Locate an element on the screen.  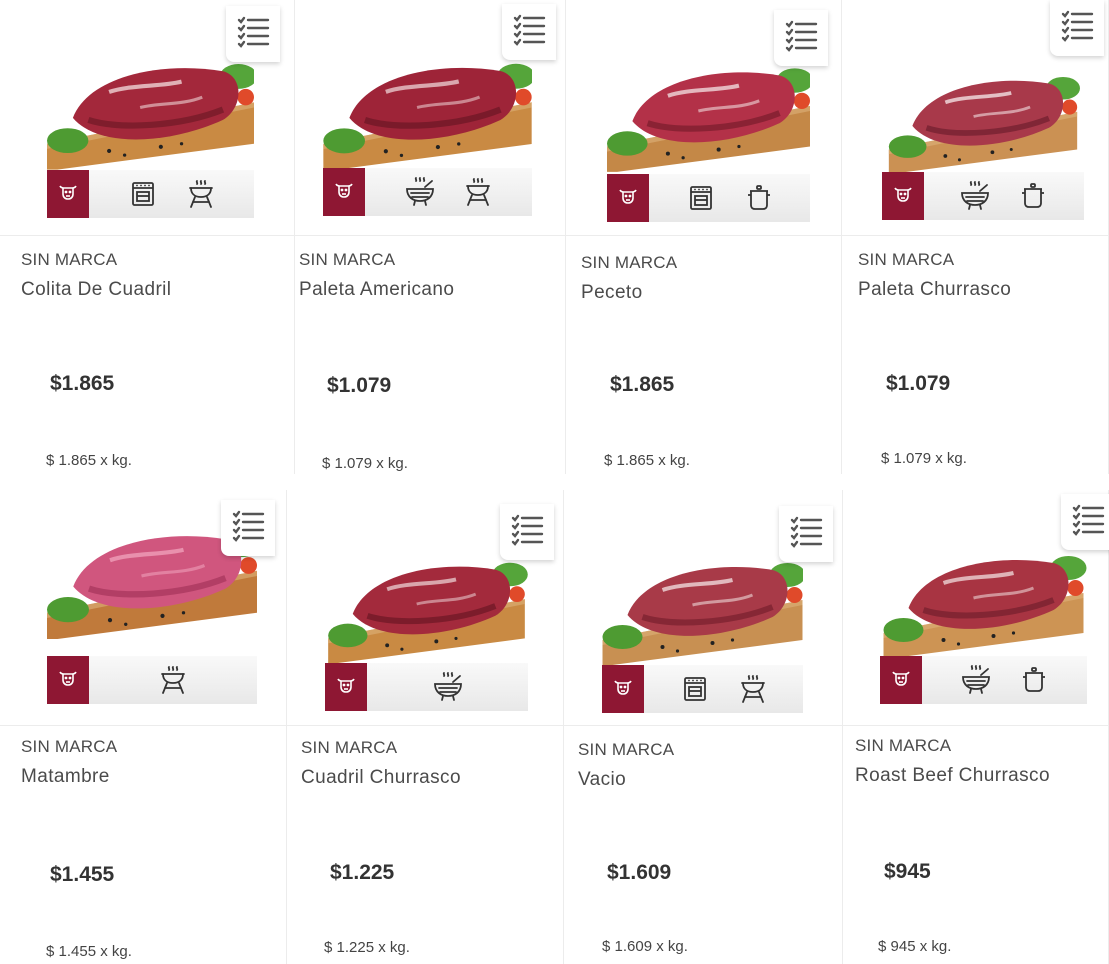
product-unit-price: $ 1.225 x kg. is located at coordinates (367, 947).